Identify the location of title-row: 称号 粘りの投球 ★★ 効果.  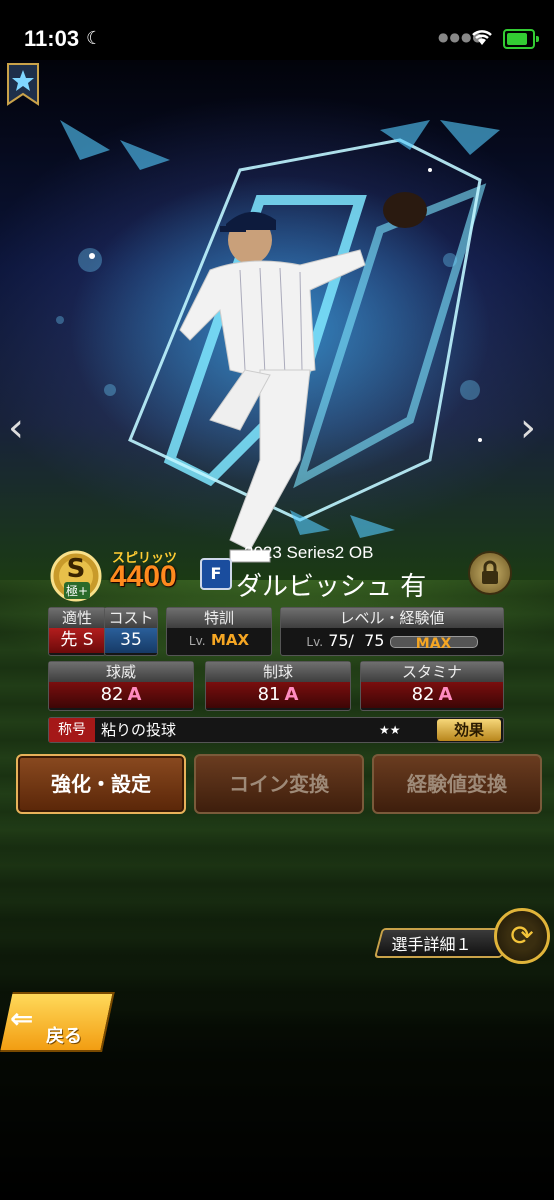
(276, 730).